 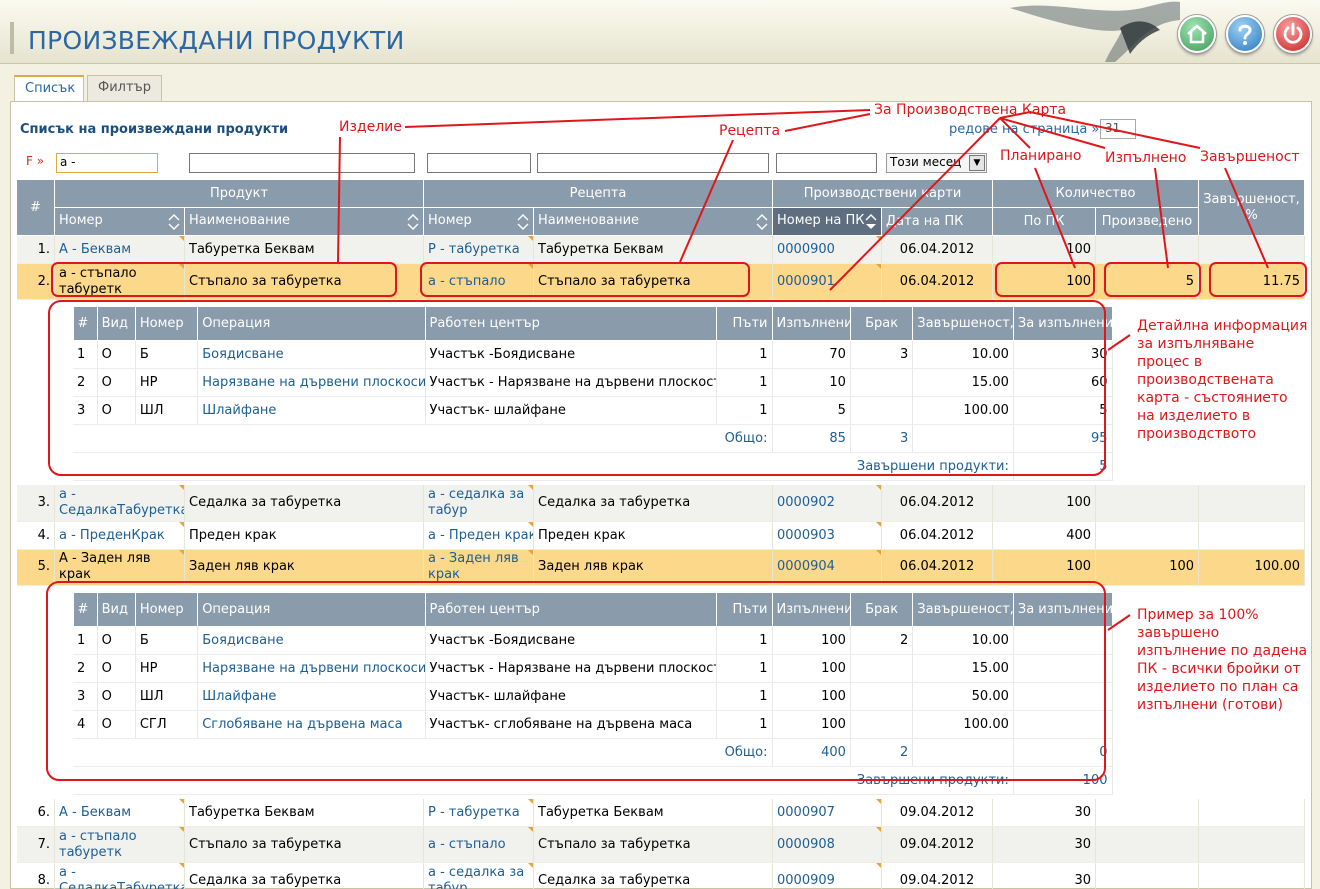 What do you see at coordinates (35, 844) in the screenshot?
I see `row-index: 7.` at bounding box center [35, 844].